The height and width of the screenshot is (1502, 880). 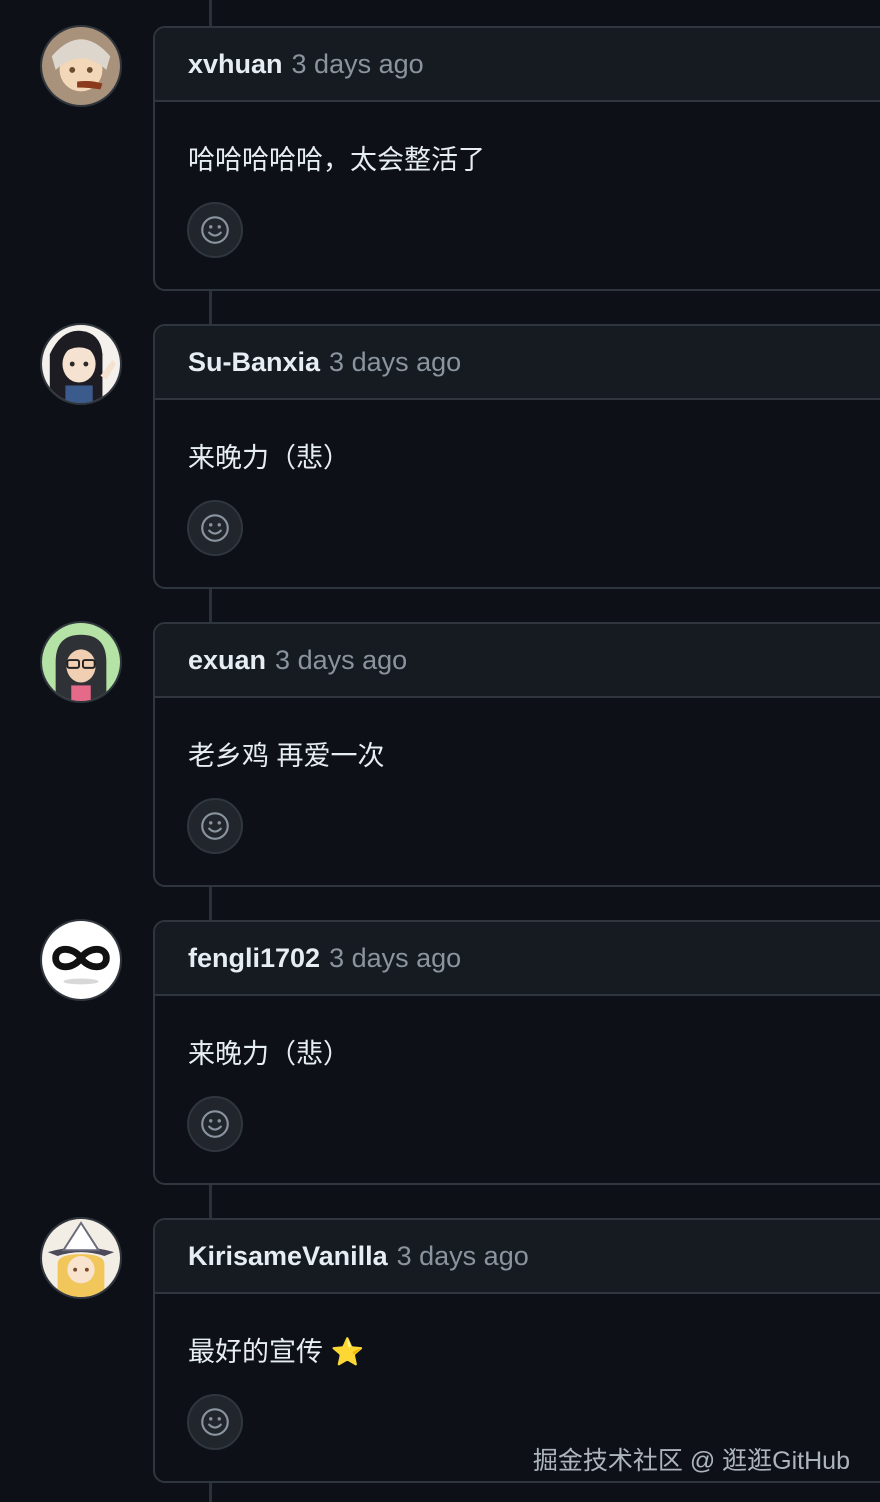 I want to click on comment-header: Su-Banxia 3 days ago, so click(x=517, y=363).